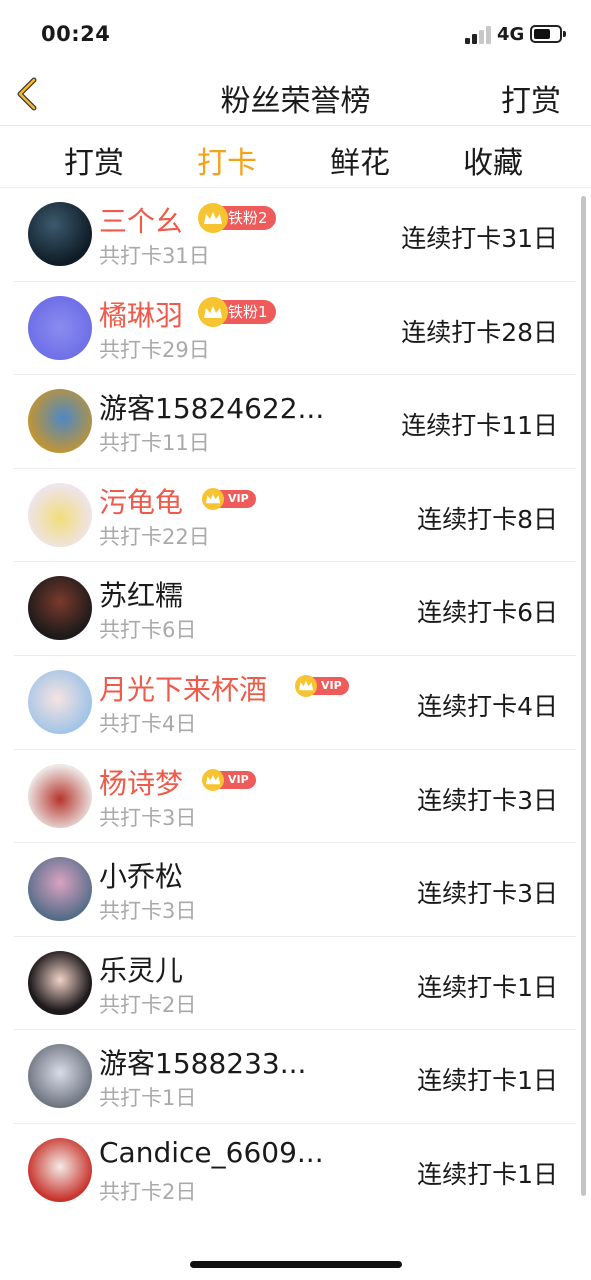  I want to click on list-item: 橘琳羽 铁粉1 共打卡29日 连续打卡28日, so click(295, 329).